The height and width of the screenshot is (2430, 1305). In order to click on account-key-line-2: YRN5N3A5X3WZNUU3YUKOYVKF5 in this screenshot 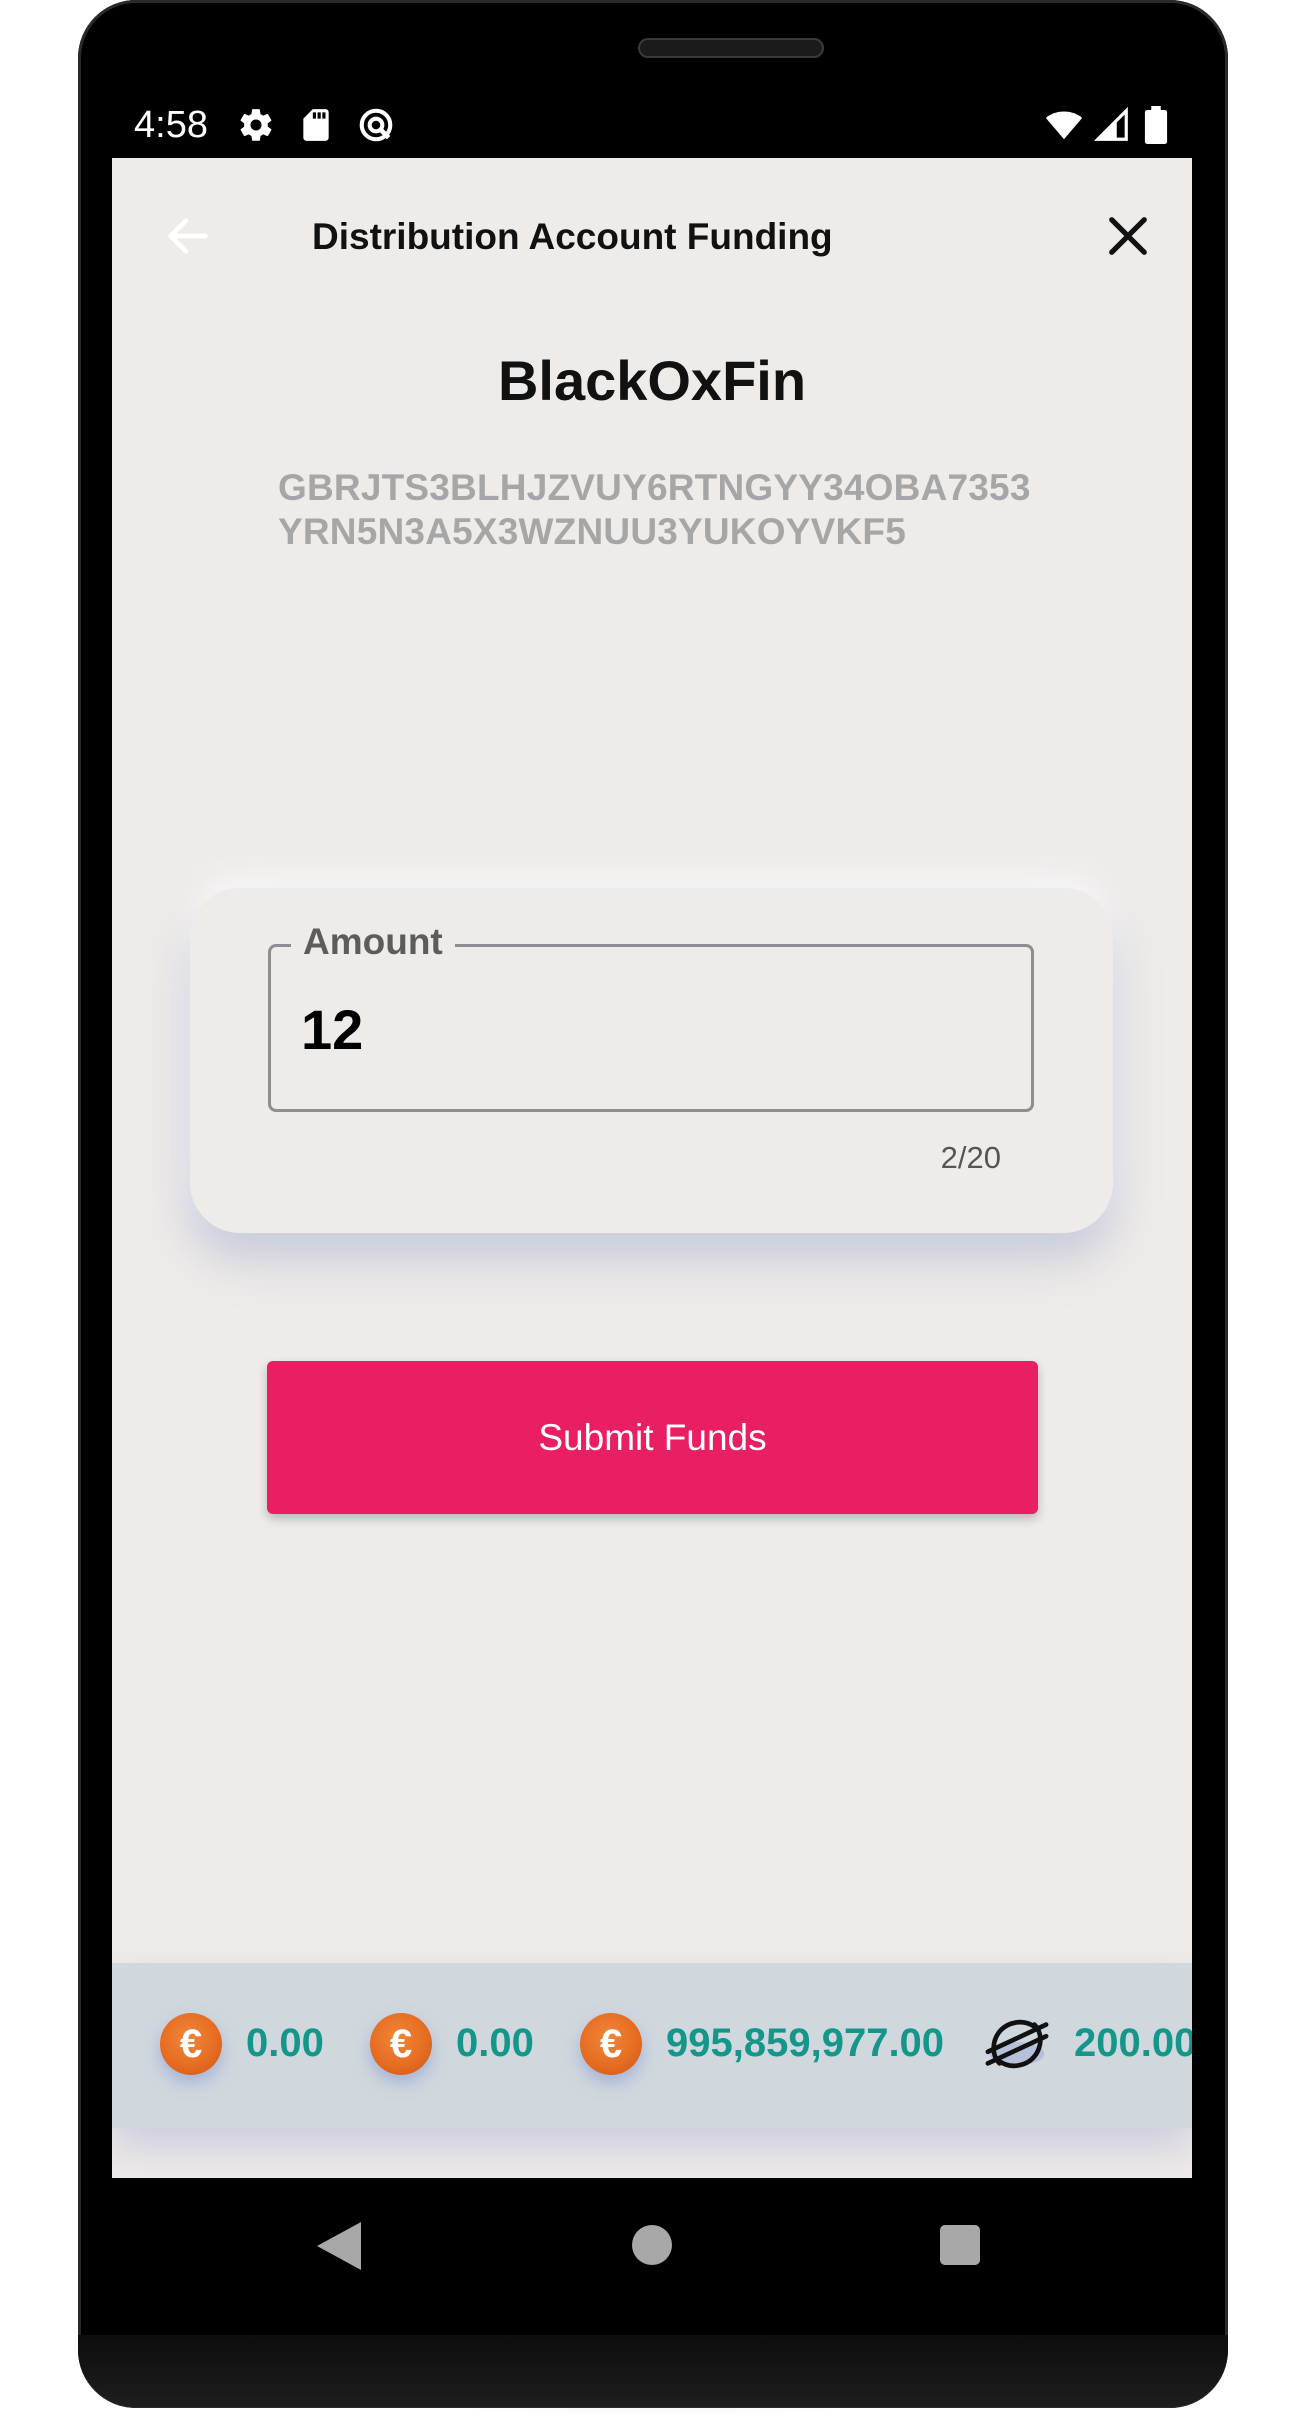, I will do `click(592, 531)`.